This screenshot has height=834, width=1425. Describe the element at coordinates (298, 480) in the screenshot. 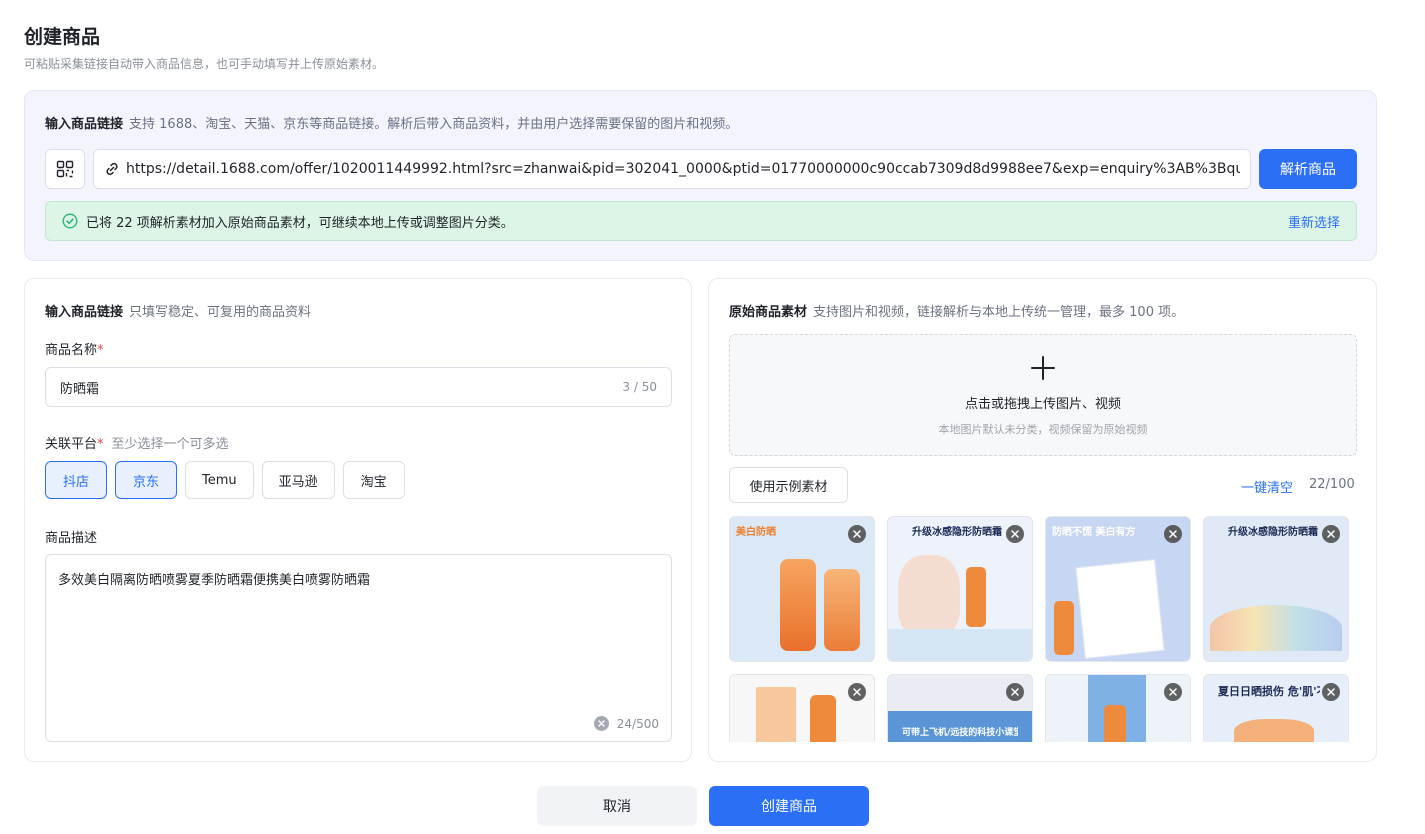

I see `platform-chip-amazon: 亚马逊` at that location.